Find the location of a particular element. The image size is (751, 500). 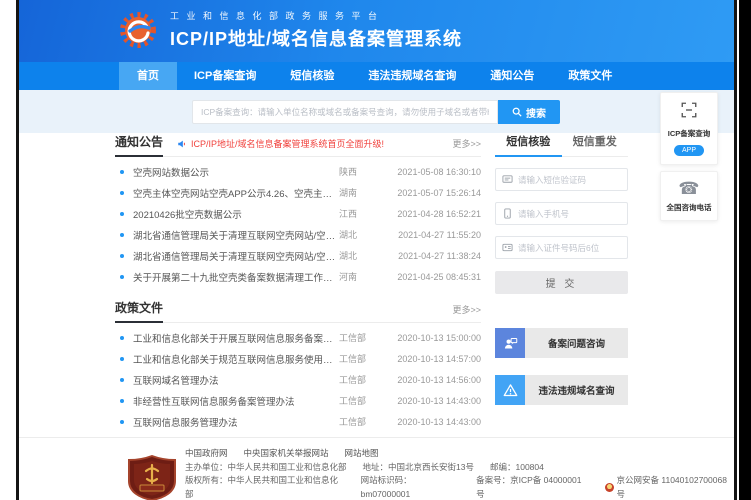

tab-sms-verify: 短信核验 is located at coordinates (528, 145).